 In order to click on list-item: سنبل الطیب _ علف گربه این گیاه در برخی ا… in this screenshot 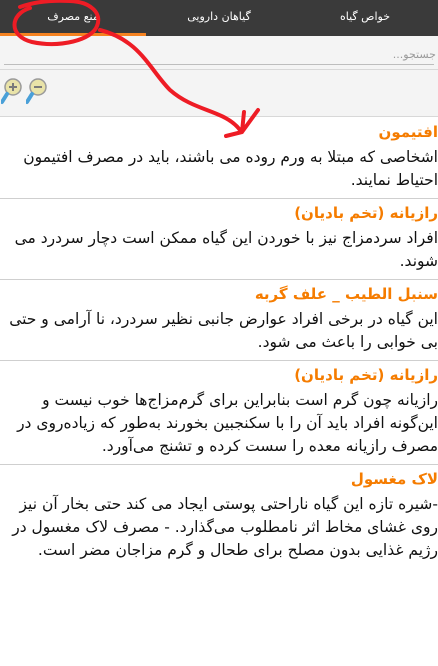, I will do `click(219, 320)`.